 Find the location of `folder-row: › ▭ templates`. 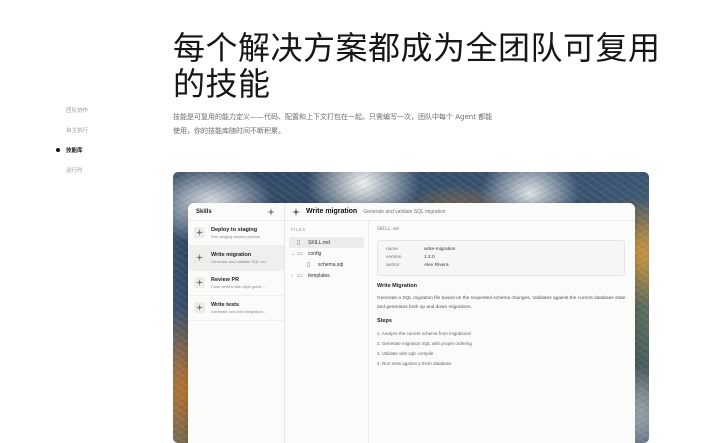

folder-row: › ▭ templates is located at coordinates (326, 275).